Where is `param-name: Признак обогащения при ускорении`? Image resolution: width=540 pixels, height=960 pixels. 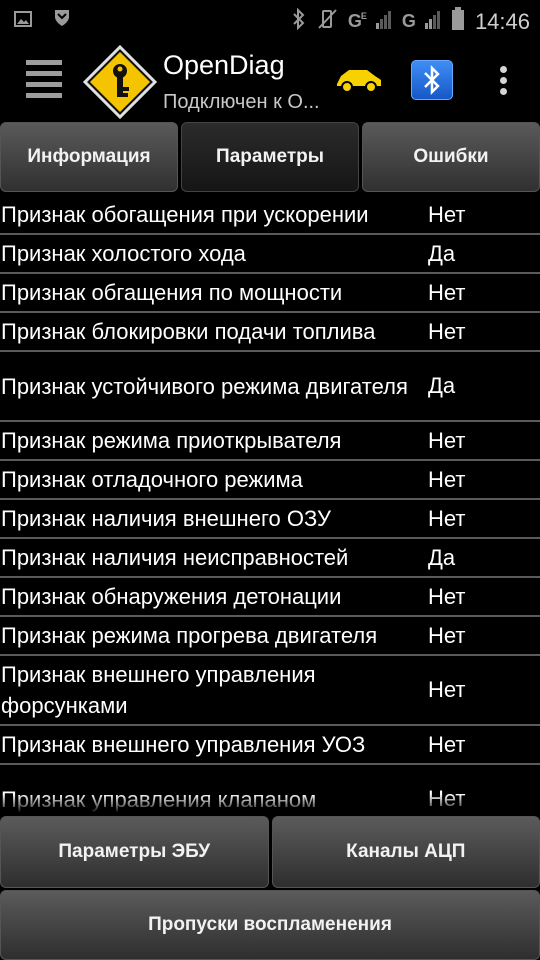
param-name: Признак обогащения при ускорении is located at coordinates (185, 214).